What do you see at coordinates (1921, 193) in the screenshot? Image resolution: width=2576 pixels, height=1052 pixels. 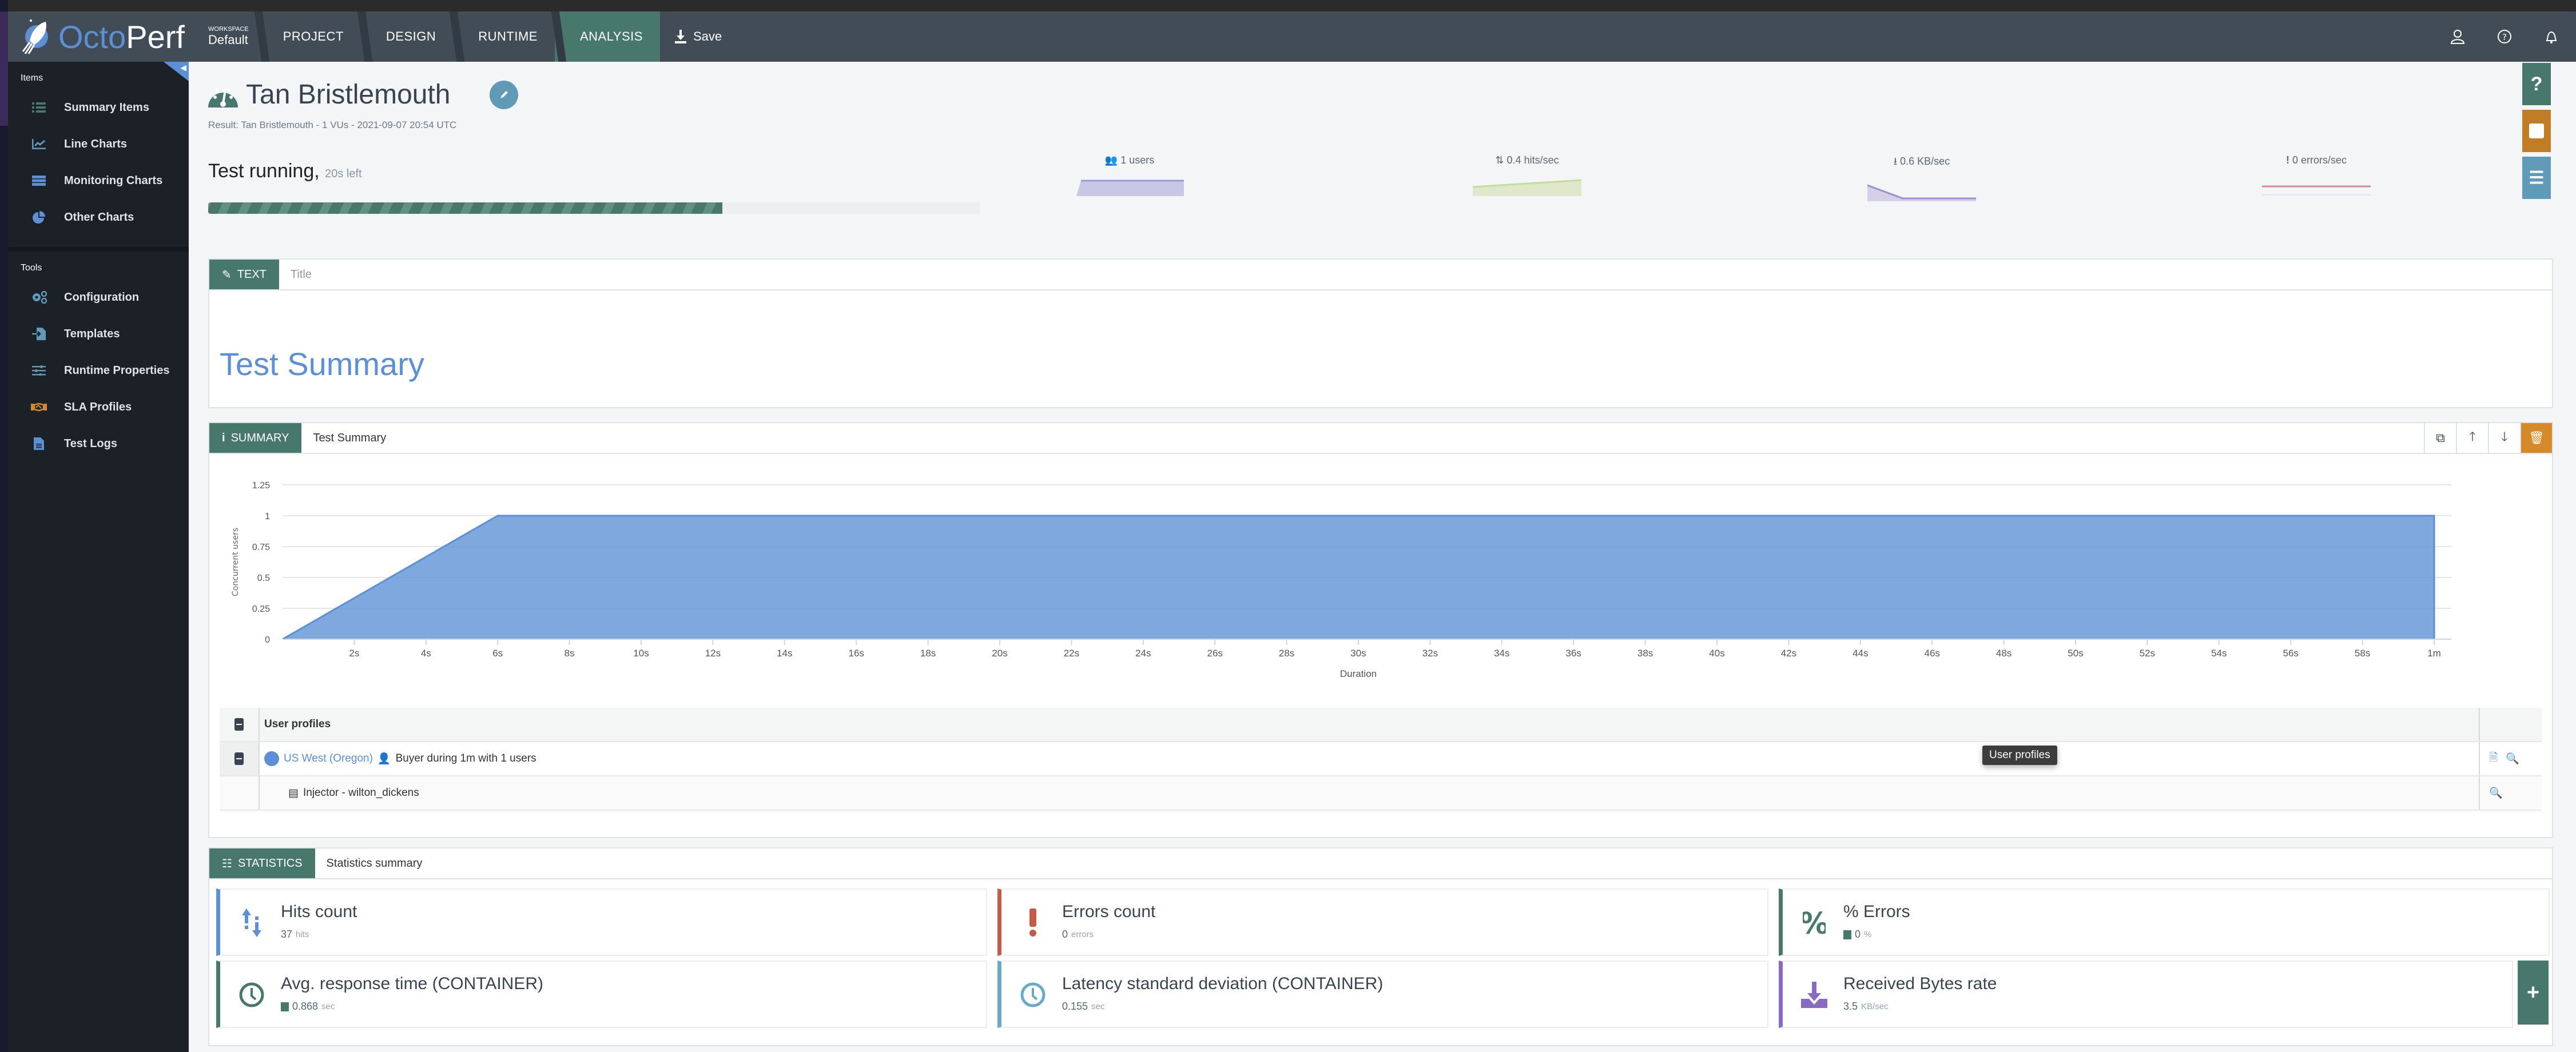 I see `received-sparkline` at bounding box center [1921, 193].